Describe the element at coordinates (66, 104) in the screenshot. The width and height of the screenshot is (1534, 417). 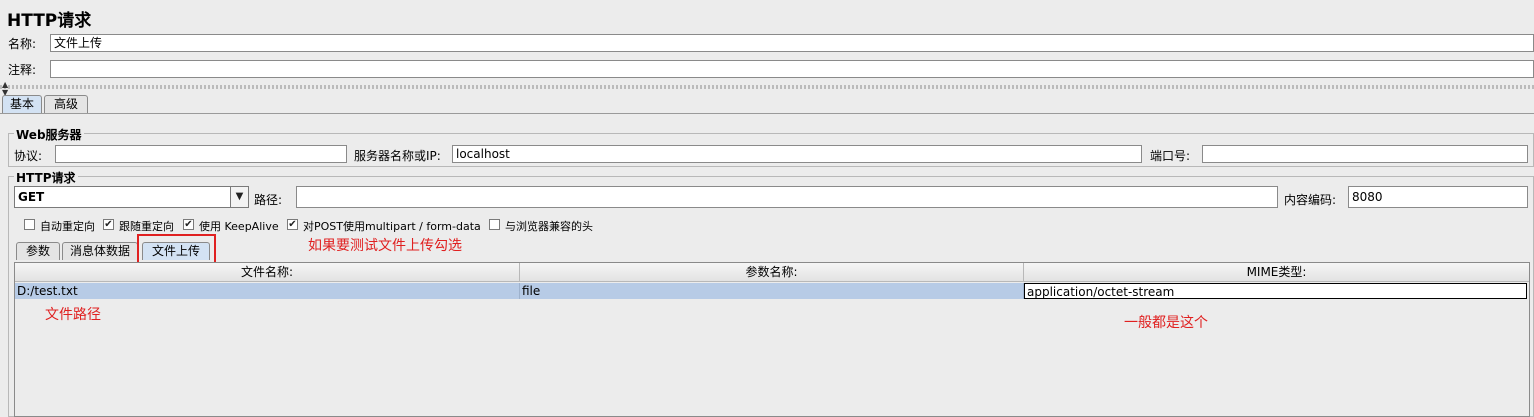
I see `tab-advanced: 高级` at that location.